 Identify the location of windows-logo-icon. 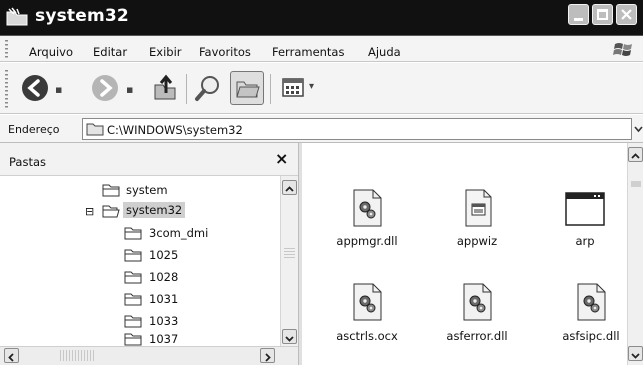
(624, 50).